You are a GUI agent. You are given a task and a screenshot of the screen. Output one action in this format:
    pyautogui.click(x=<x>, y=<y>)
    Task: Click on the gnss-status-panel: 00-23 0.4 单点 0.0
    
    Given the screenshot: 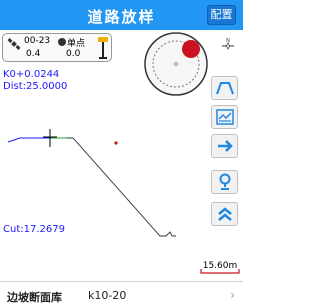 What is the action you would take?
    pyautogui.click(x=57, y=47)
    